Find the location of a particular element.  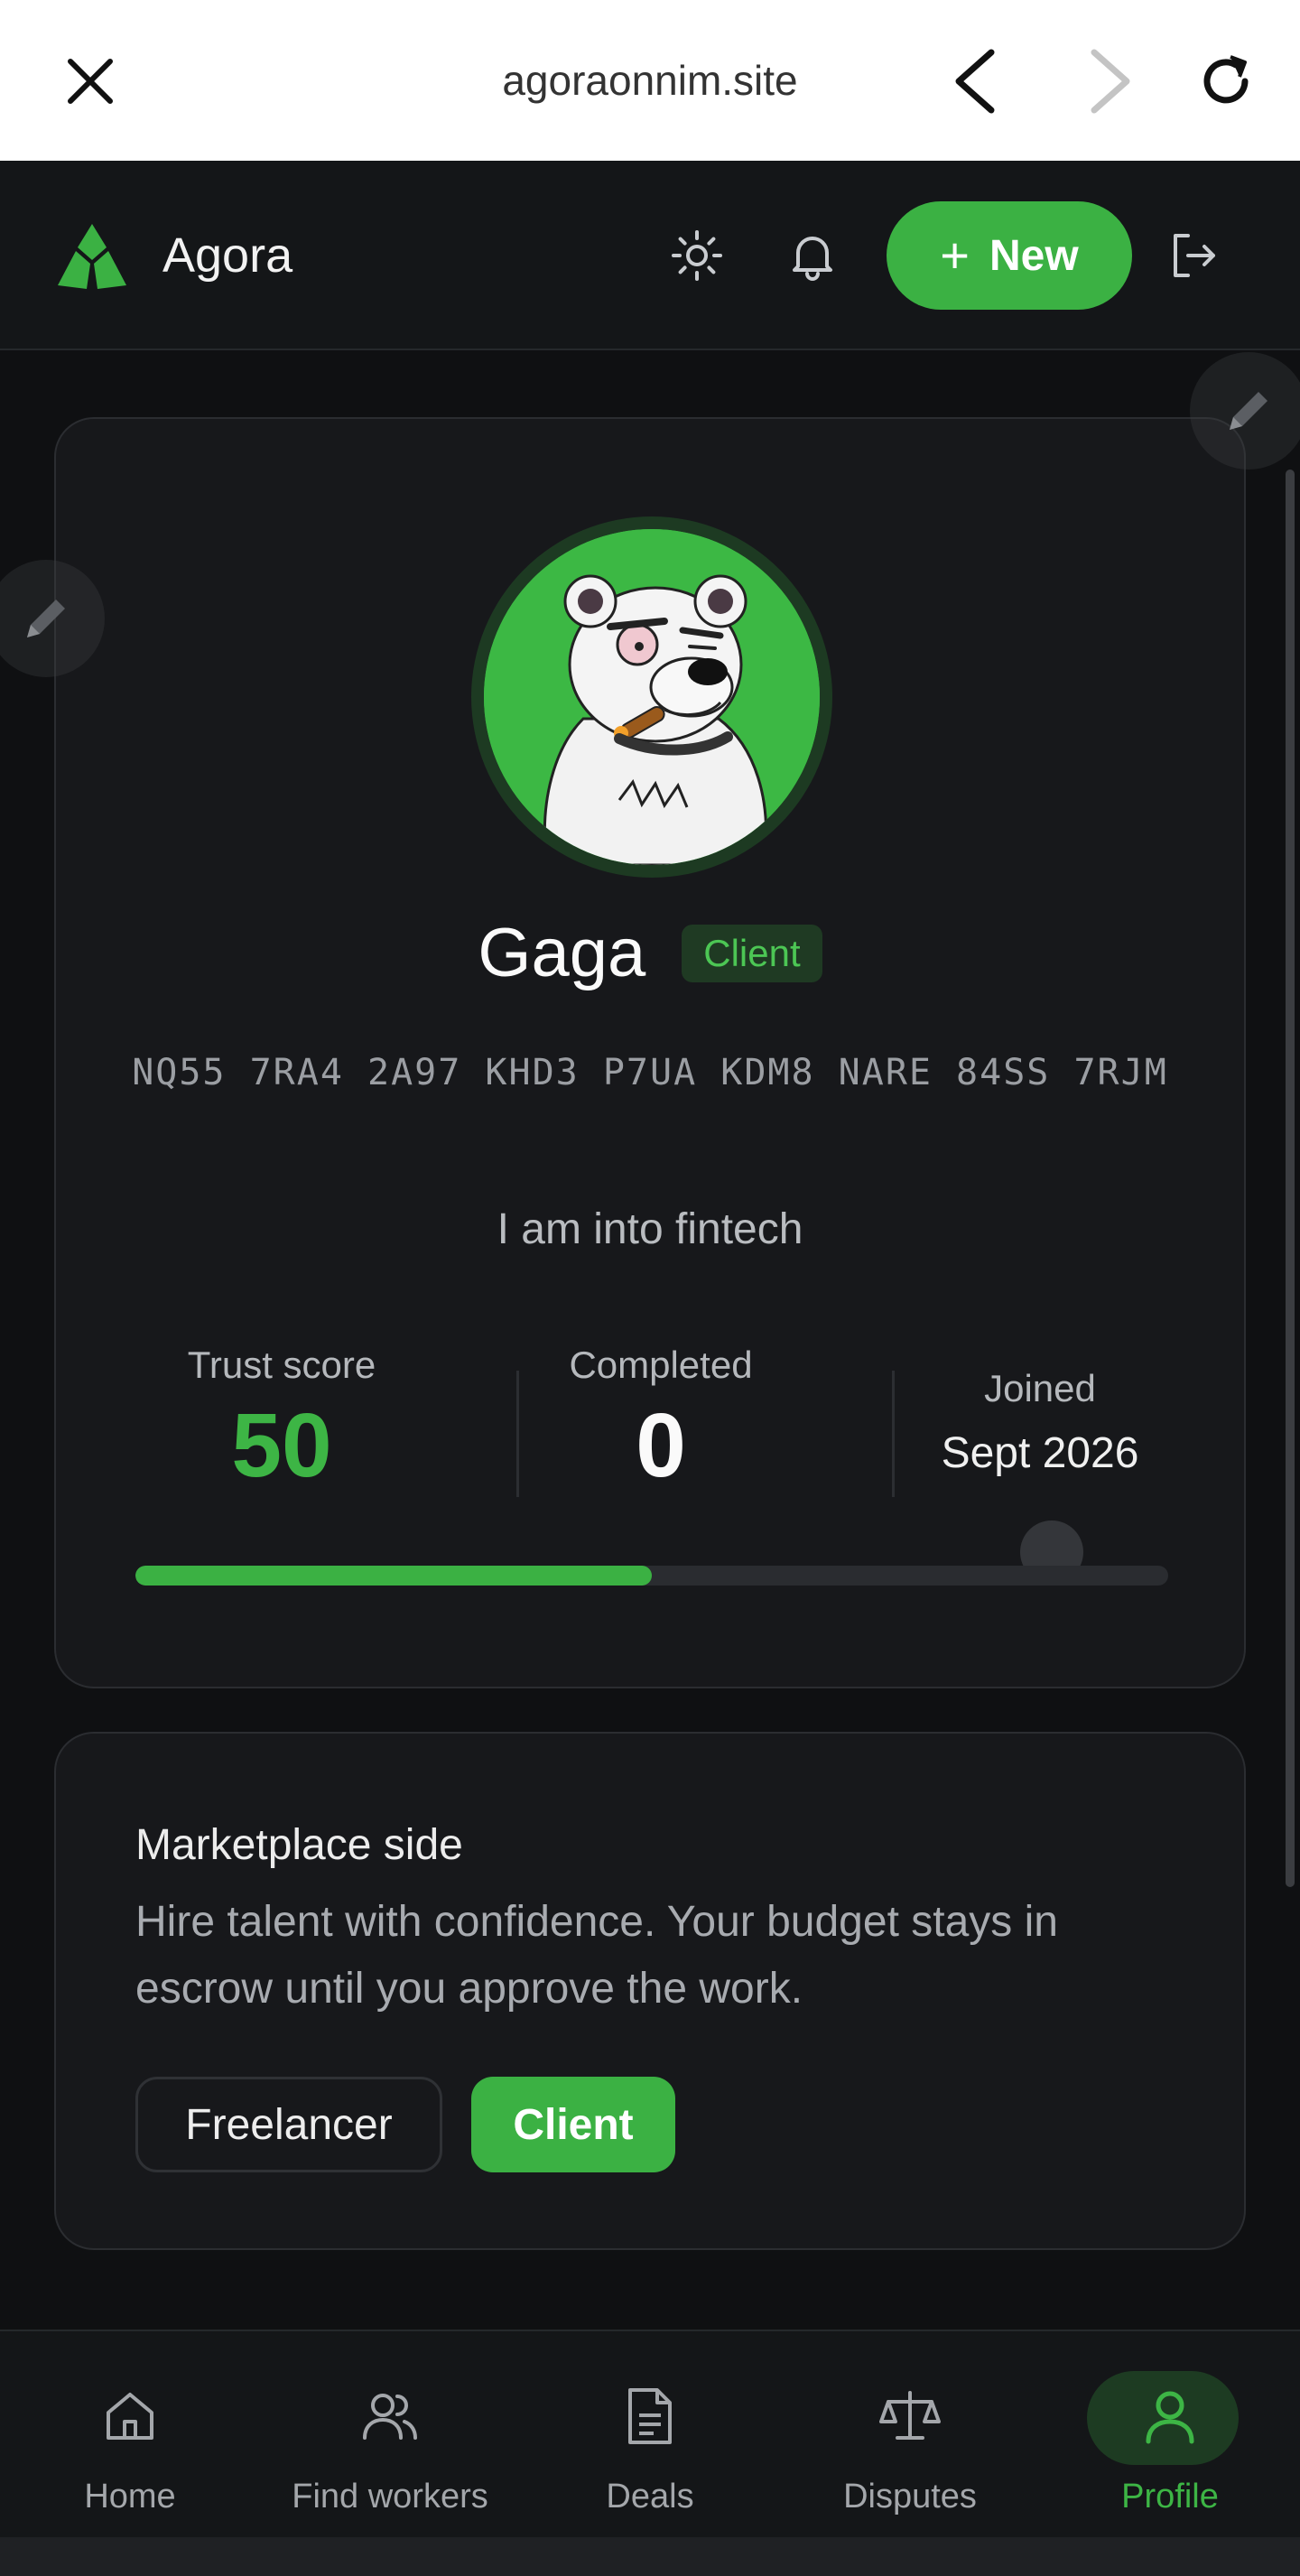

plus-icon: + is located at coordinates (955, 255).